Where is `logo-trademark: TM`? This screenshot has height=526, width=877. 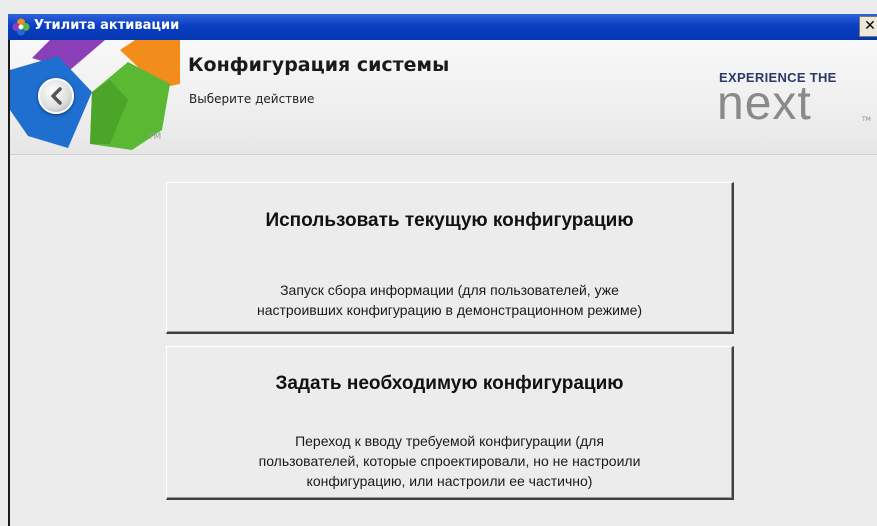 logo-trademark: TM is located at coordinates (155, 137).